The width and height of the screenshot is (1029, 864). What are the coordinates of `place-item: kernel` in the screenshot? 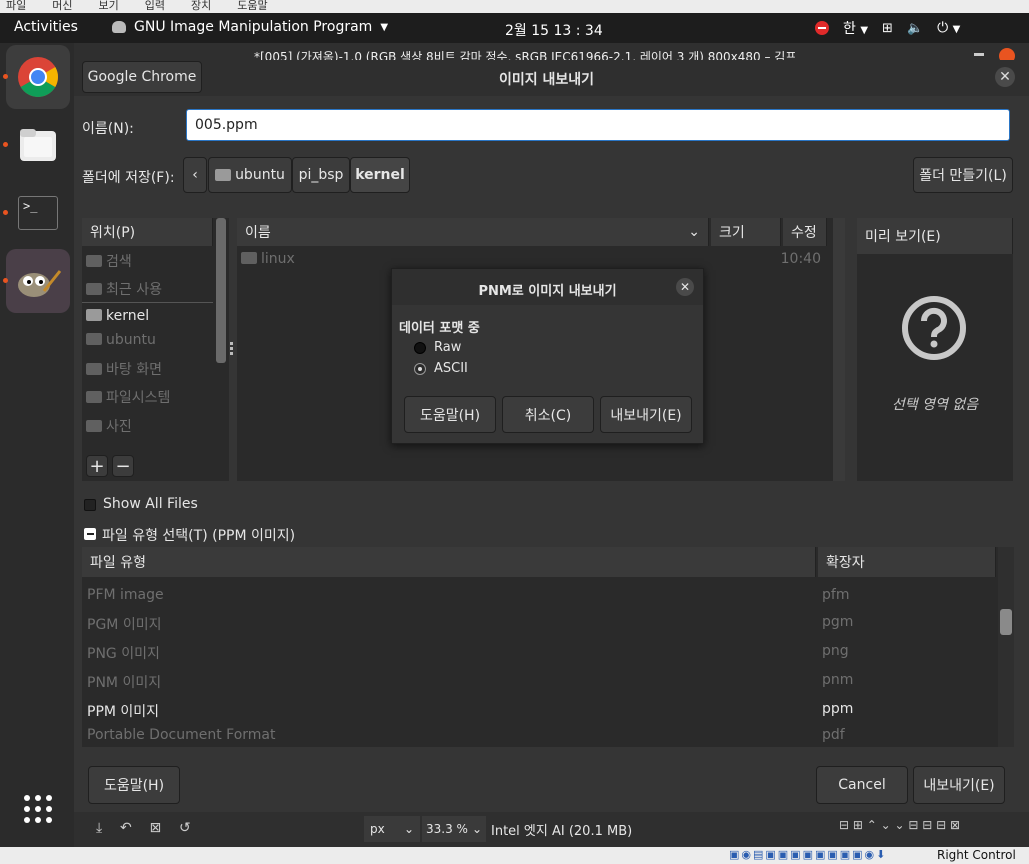 It's located at (150, 318).